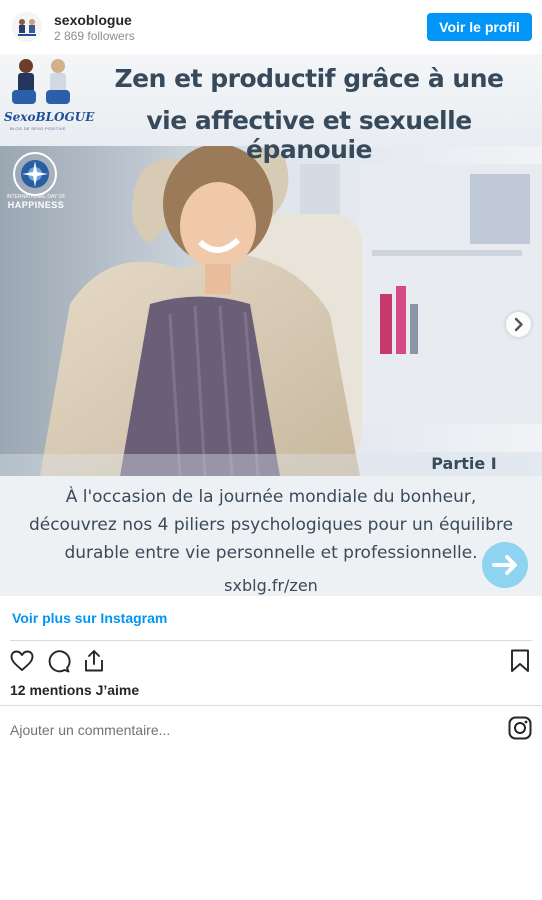  What do you see at coordinates (27, 27) in the screenshot?
I see `avatar` at bounding box center [27, 27].